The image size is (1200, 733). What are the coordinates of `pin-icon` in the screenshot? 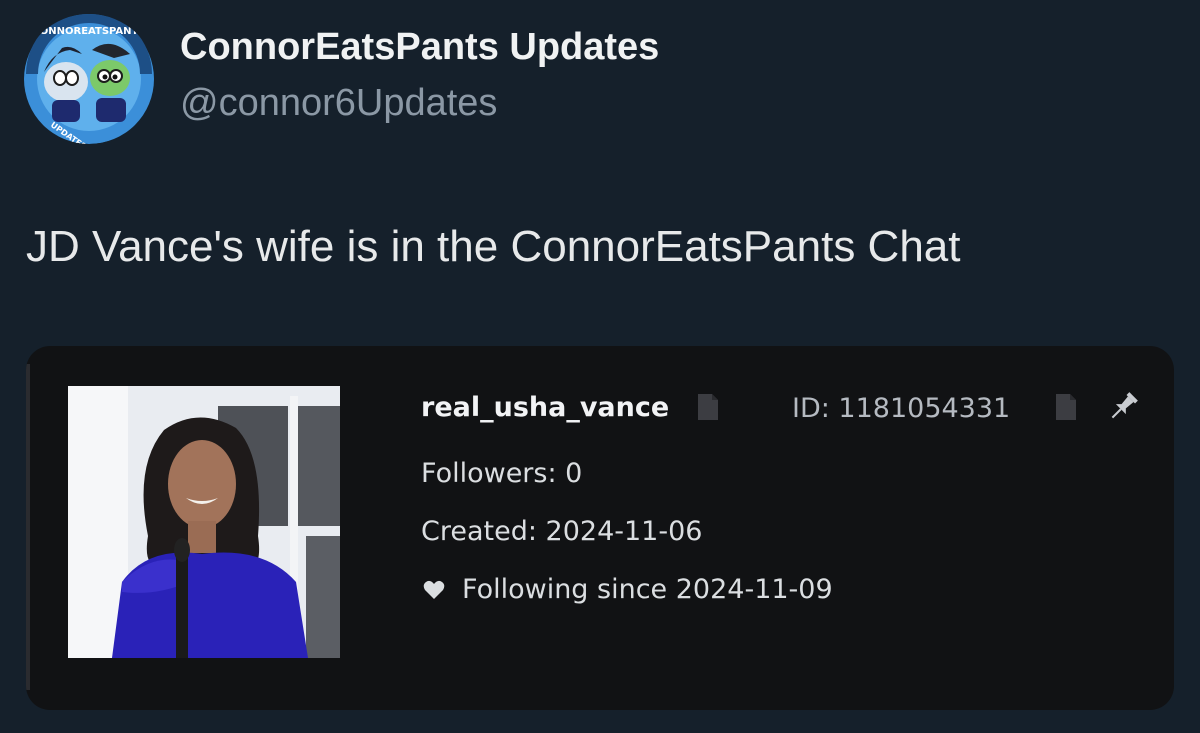 It's located at (1123, 407).